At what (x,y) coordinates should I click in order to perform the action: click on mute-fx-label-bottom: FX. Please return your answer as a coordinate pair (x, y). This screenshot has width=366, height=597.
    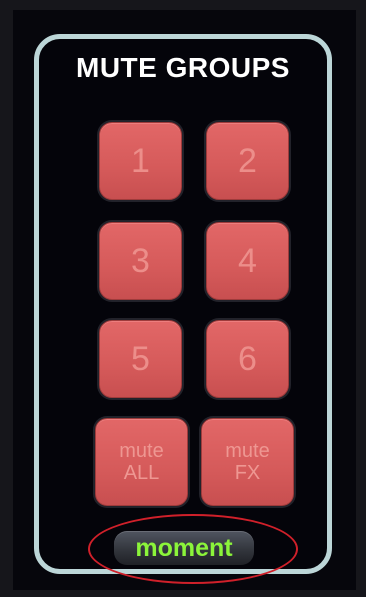
    Looking at the image, I should click on (247, 473).